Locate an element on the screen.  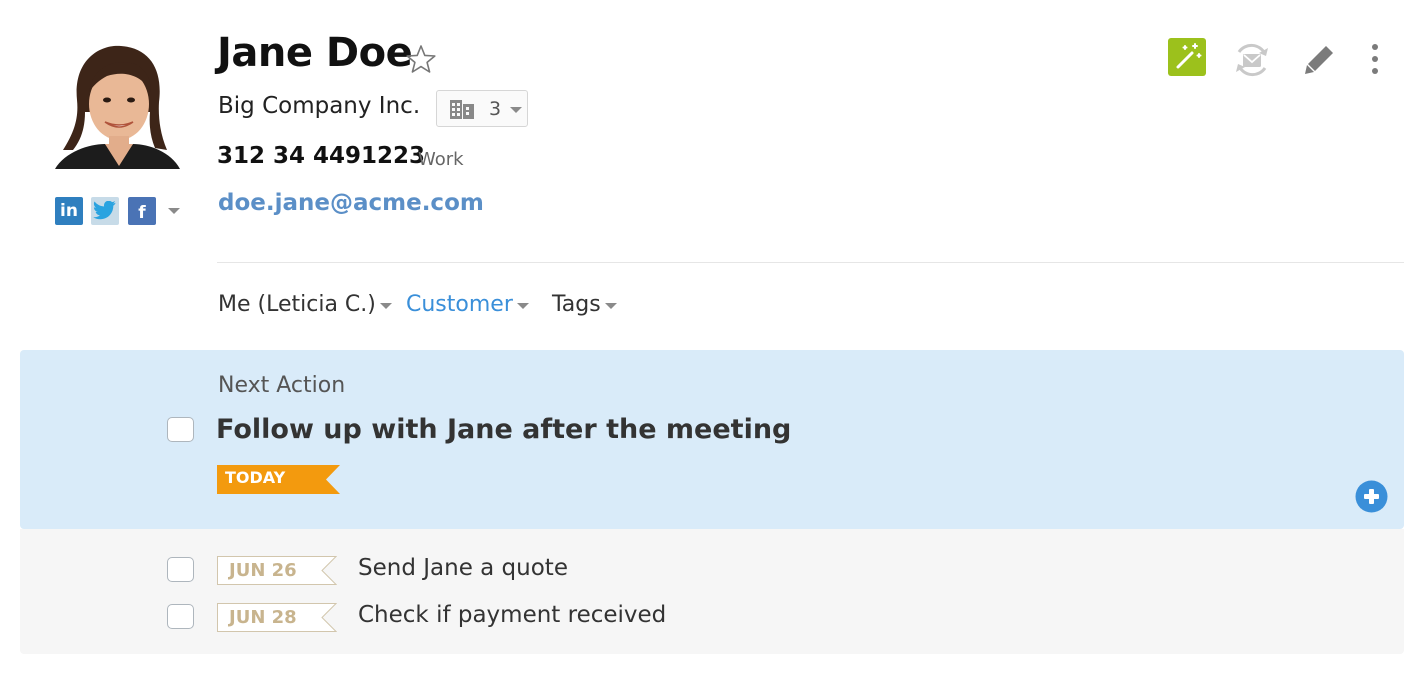
vertical-ellipsis-icon is located at coordinates (1375, 59).